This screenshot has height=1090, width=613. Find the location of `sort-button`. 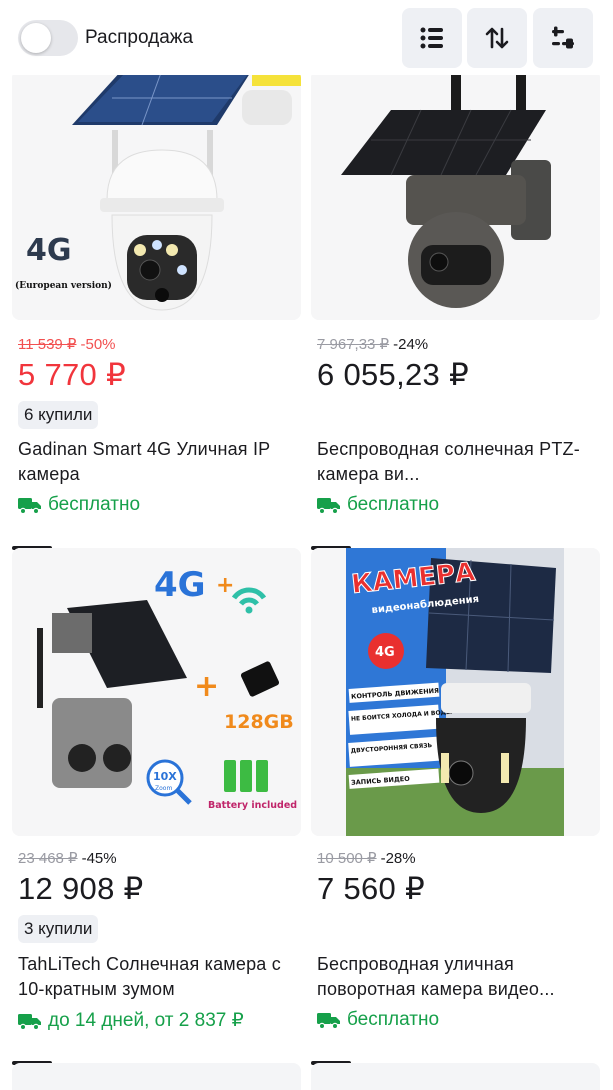

sort-button is located at coordinates (497, 38).